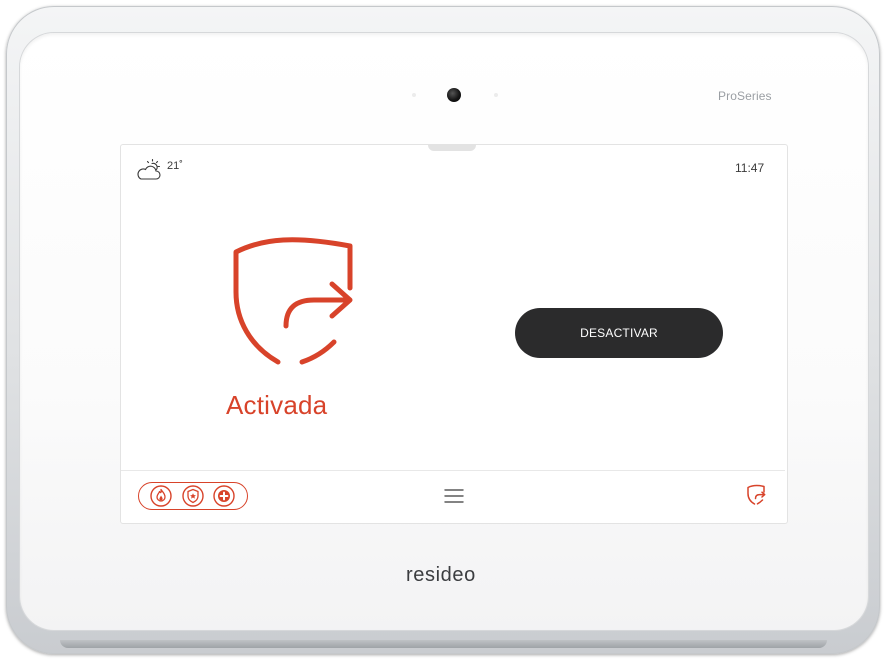  What do you see at coordinates (756, 495) in the screenshot?
I see `shield-arm-away-icon` at bounding box center [756, 495].